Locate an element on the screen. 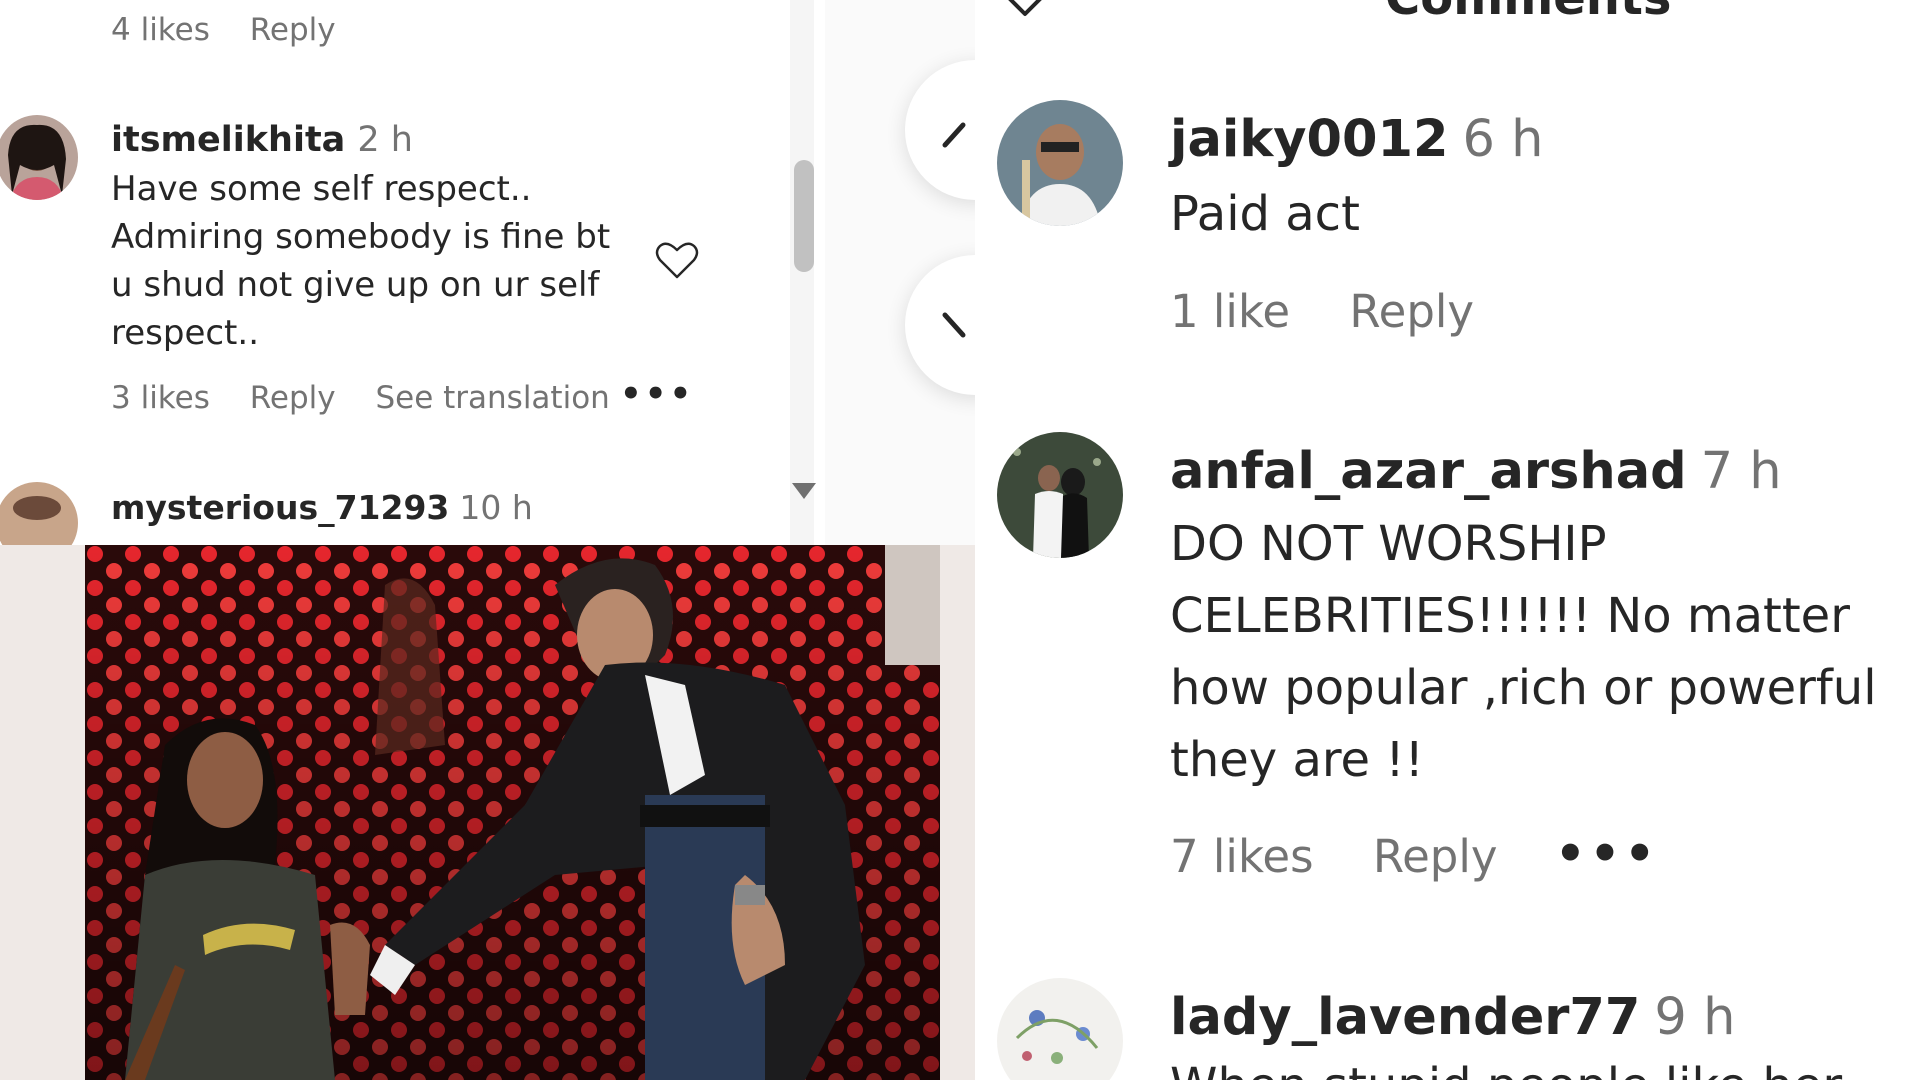  comment-time: 10 h is located at coordinates (496, 507).